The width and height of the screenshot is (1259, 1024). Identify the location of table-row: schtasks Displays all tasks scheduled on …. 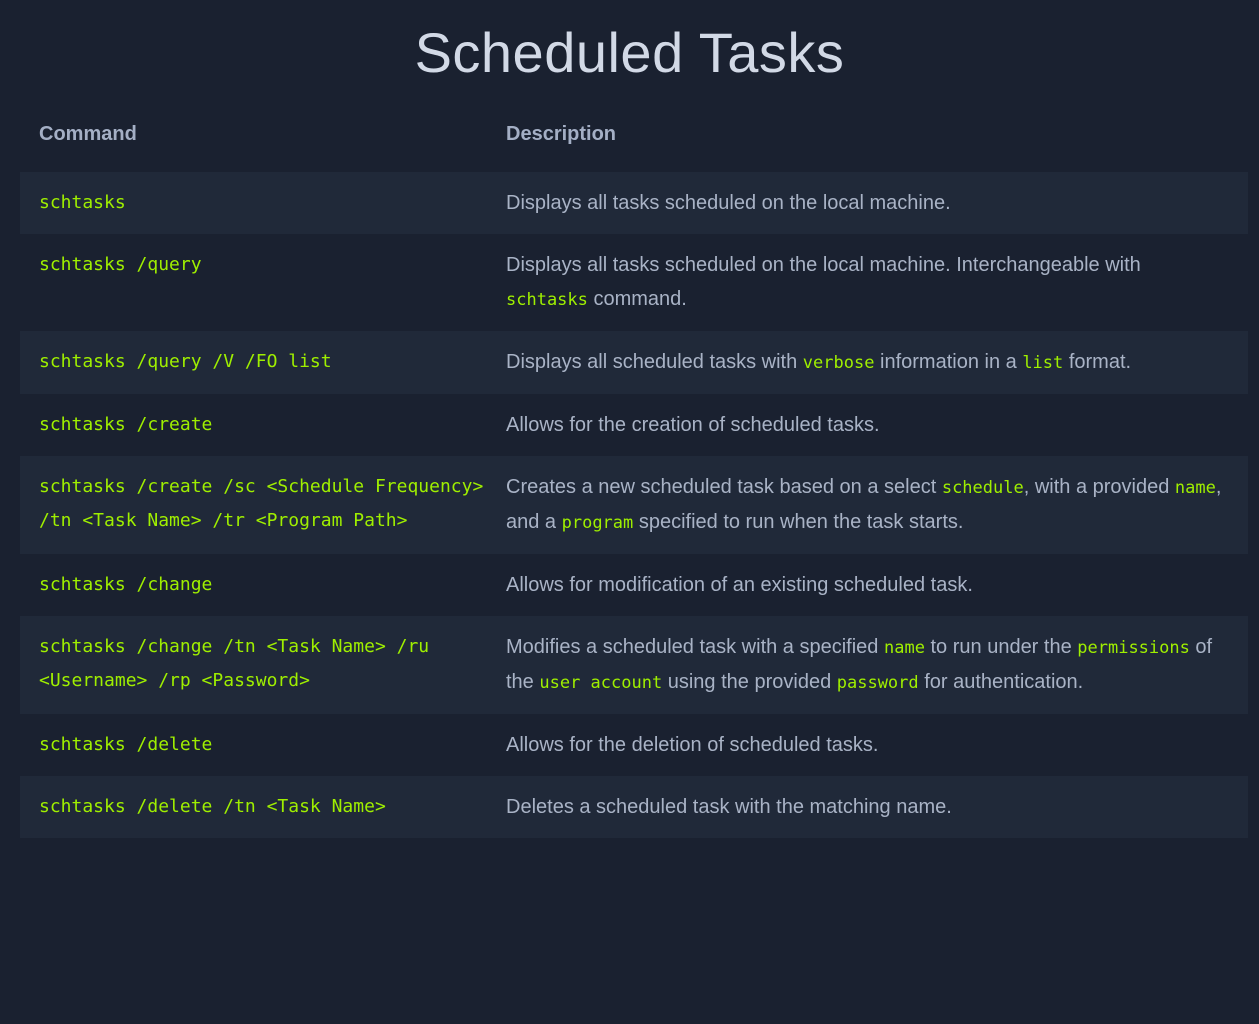
(634, 203).